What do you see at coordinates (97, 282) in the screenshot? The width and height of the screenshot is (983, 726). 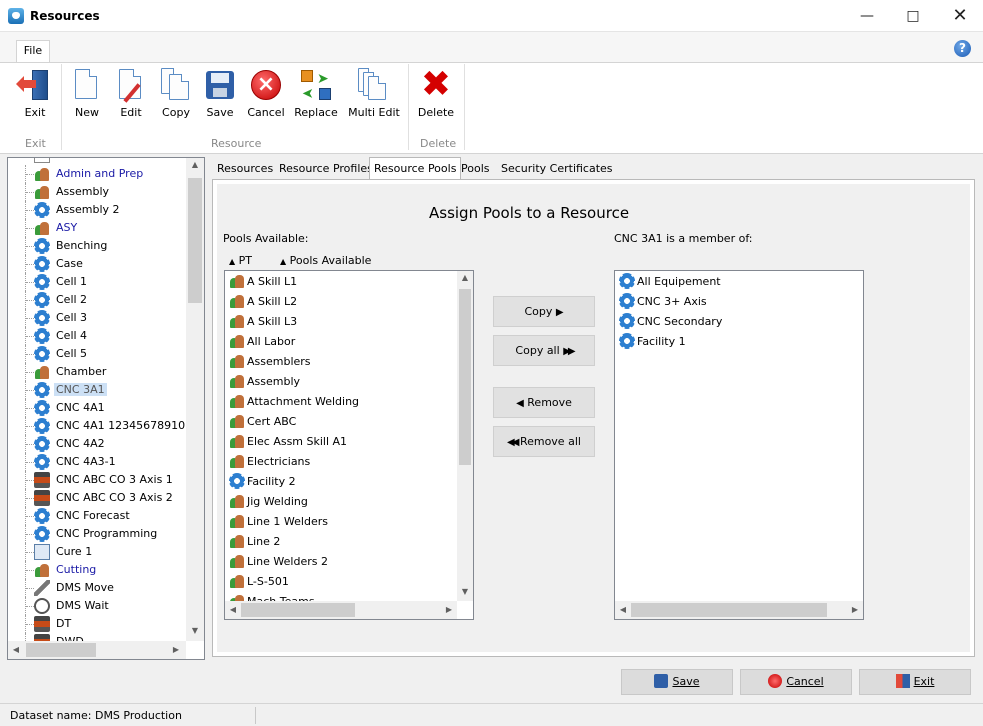 I see `tree-item: Cell 1` at bounding box center [97, 282].